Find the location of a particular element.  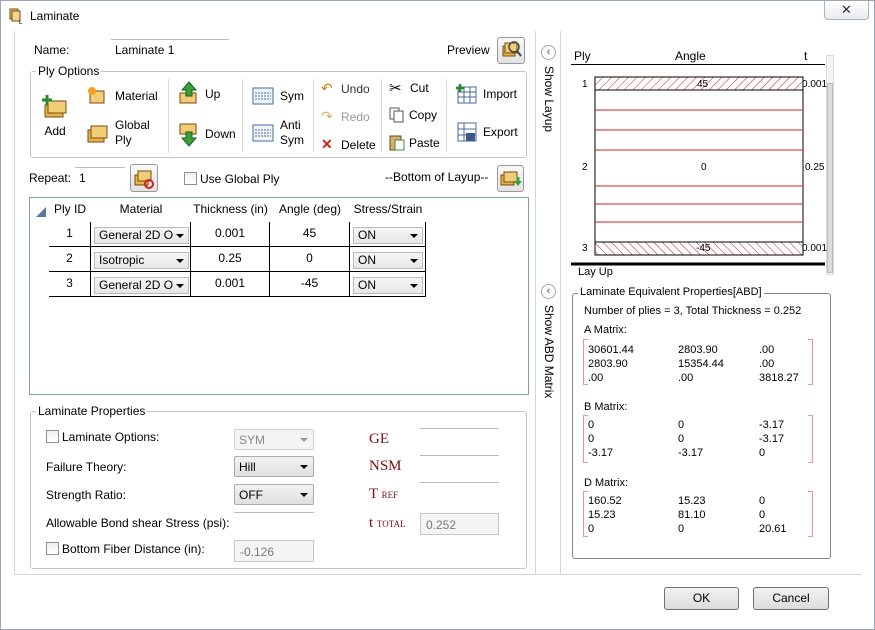

bond-shear-field is located at coordinates (274, 512).